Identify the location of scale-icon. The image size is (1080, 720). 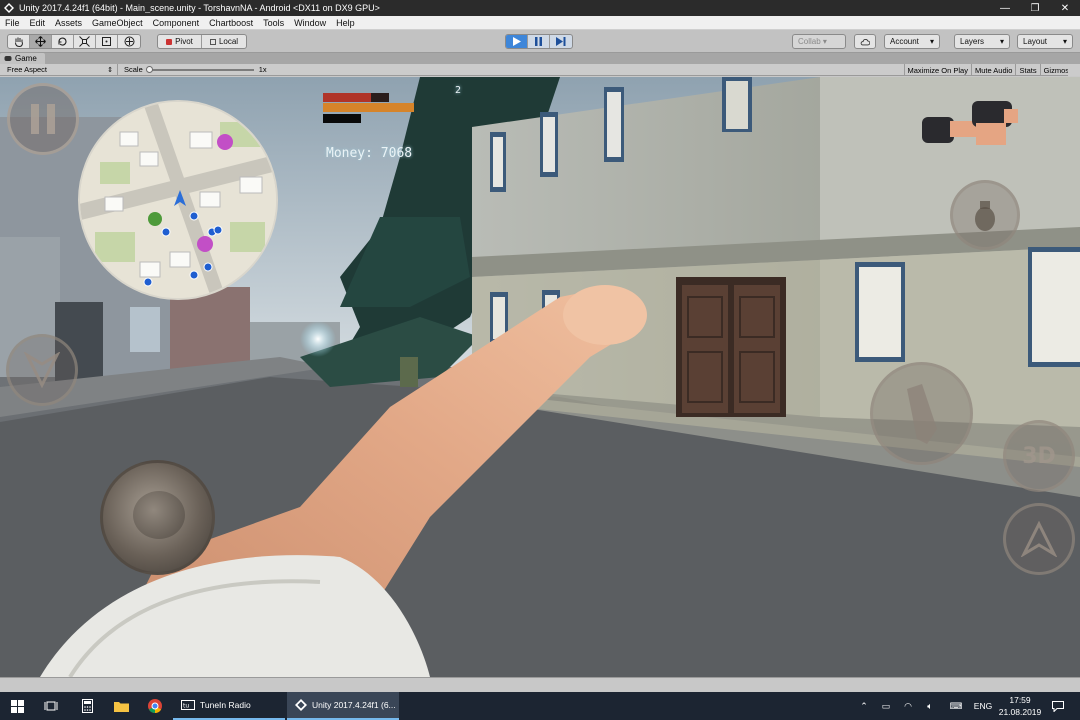
(84, 41).